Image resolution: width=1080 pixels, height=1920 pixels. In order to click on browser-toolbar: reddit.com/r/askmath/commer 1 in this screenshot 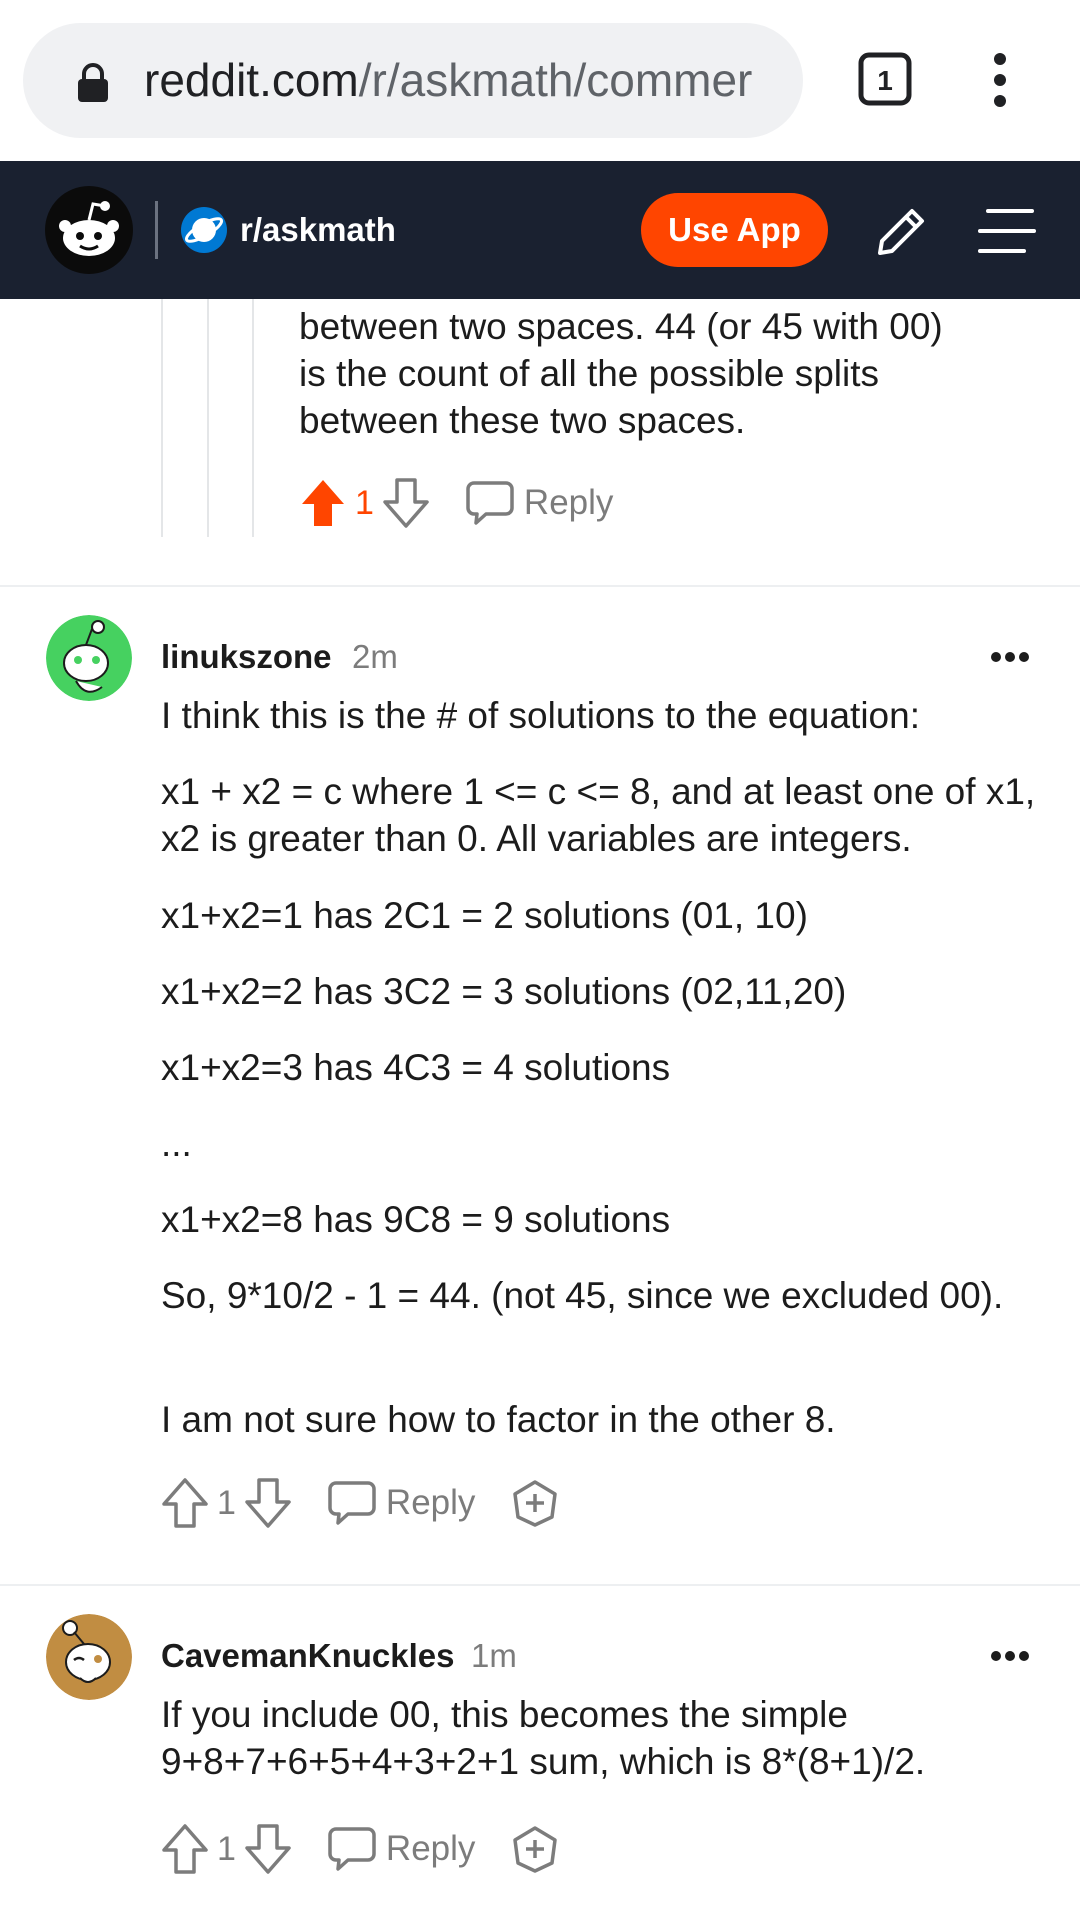, I will do `click(540, 80)`.